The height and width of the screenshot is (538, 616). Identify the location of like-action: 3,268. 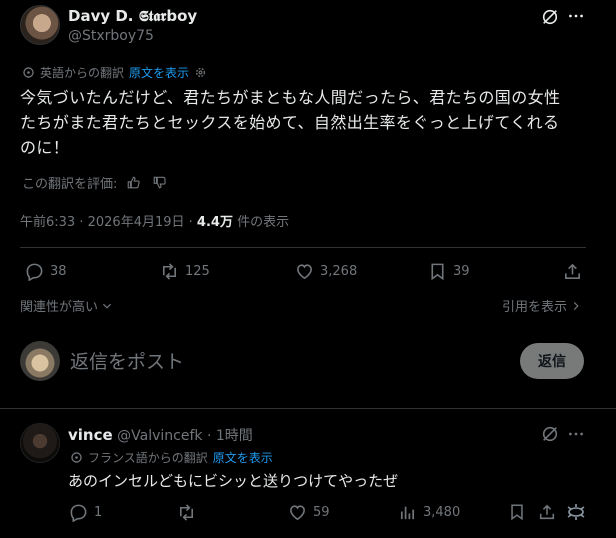
(326, 271).